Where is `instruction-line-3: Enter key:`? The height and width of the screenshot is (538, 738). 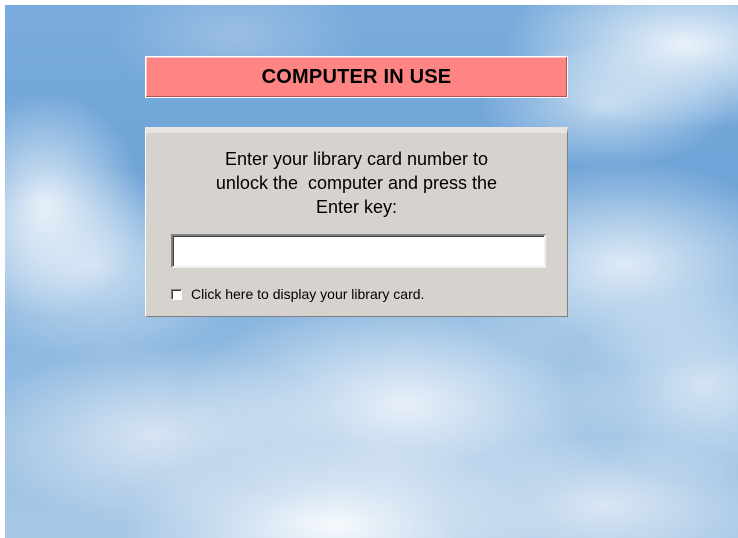 instruction-line-3: Enter key: is located at coordinates (356, 207).